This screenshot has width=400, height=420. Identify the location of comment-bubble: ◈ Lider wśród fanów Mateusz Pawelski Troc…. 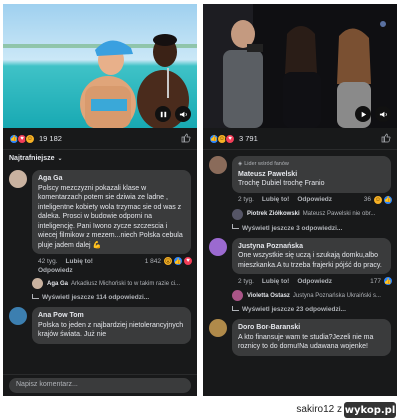
(311, 174).